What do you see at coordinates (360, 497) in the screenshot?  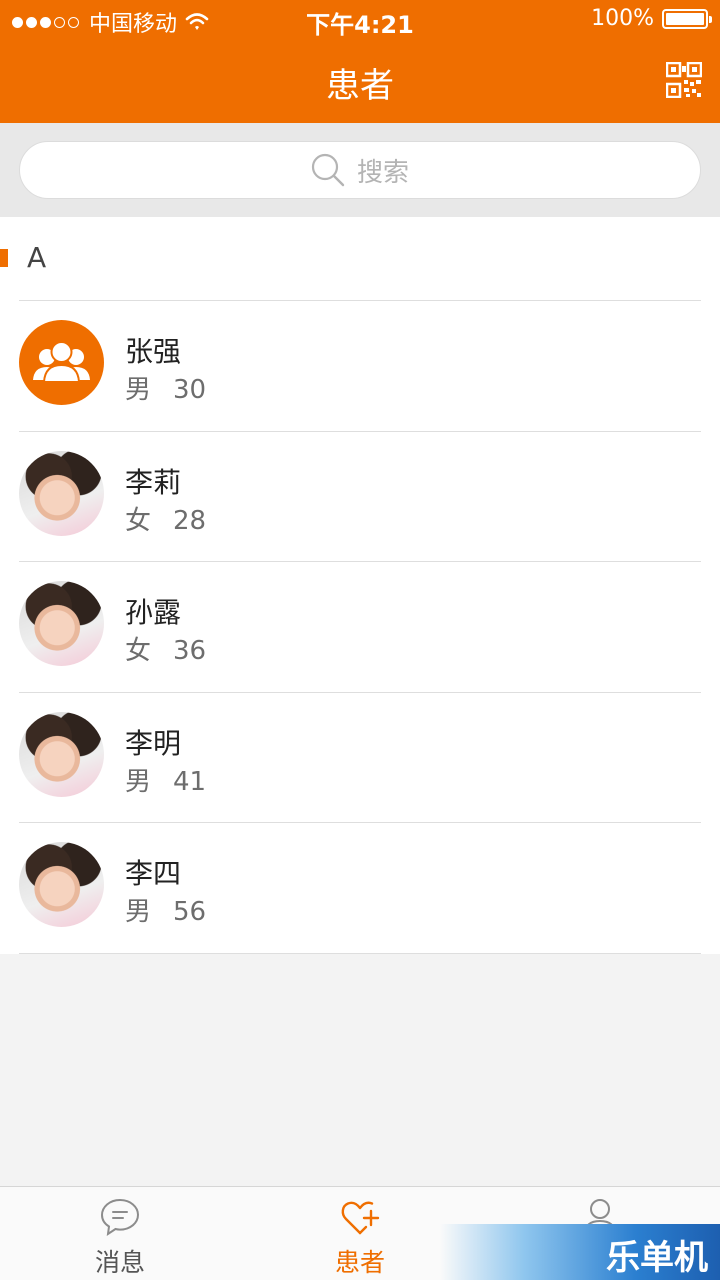 I see `patient-row: 李莉 女 28` at bounding box center [360, 497].